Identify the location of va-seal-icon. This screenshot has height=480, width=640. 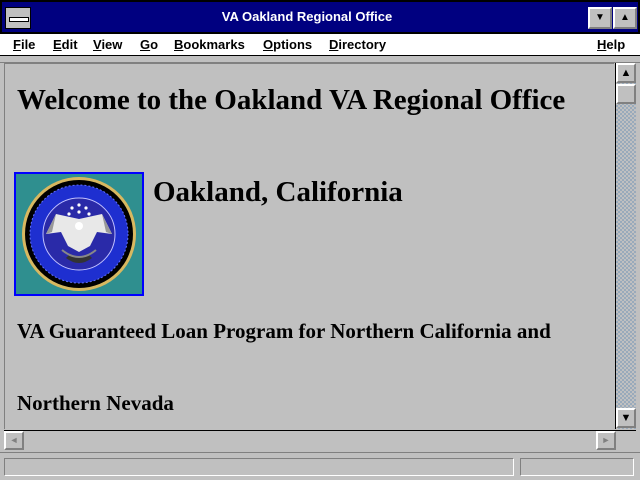
(79, 234).